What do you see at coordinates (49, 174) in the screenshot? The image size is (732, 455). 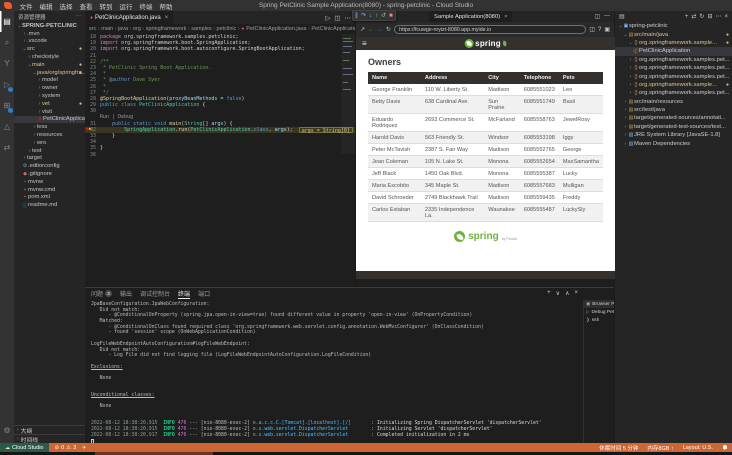 I see `file-tree-row: ◆ .gitignore` at bounding box center [49, 174].